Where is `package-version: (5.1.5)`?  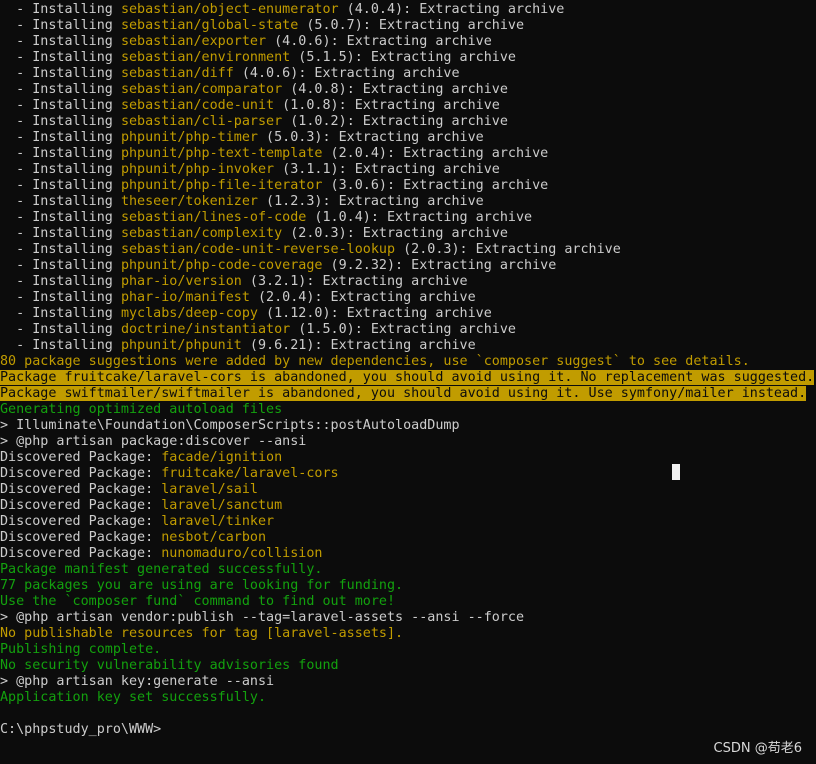 package-version: (5.1.5) is located at coordinates (322, 57).